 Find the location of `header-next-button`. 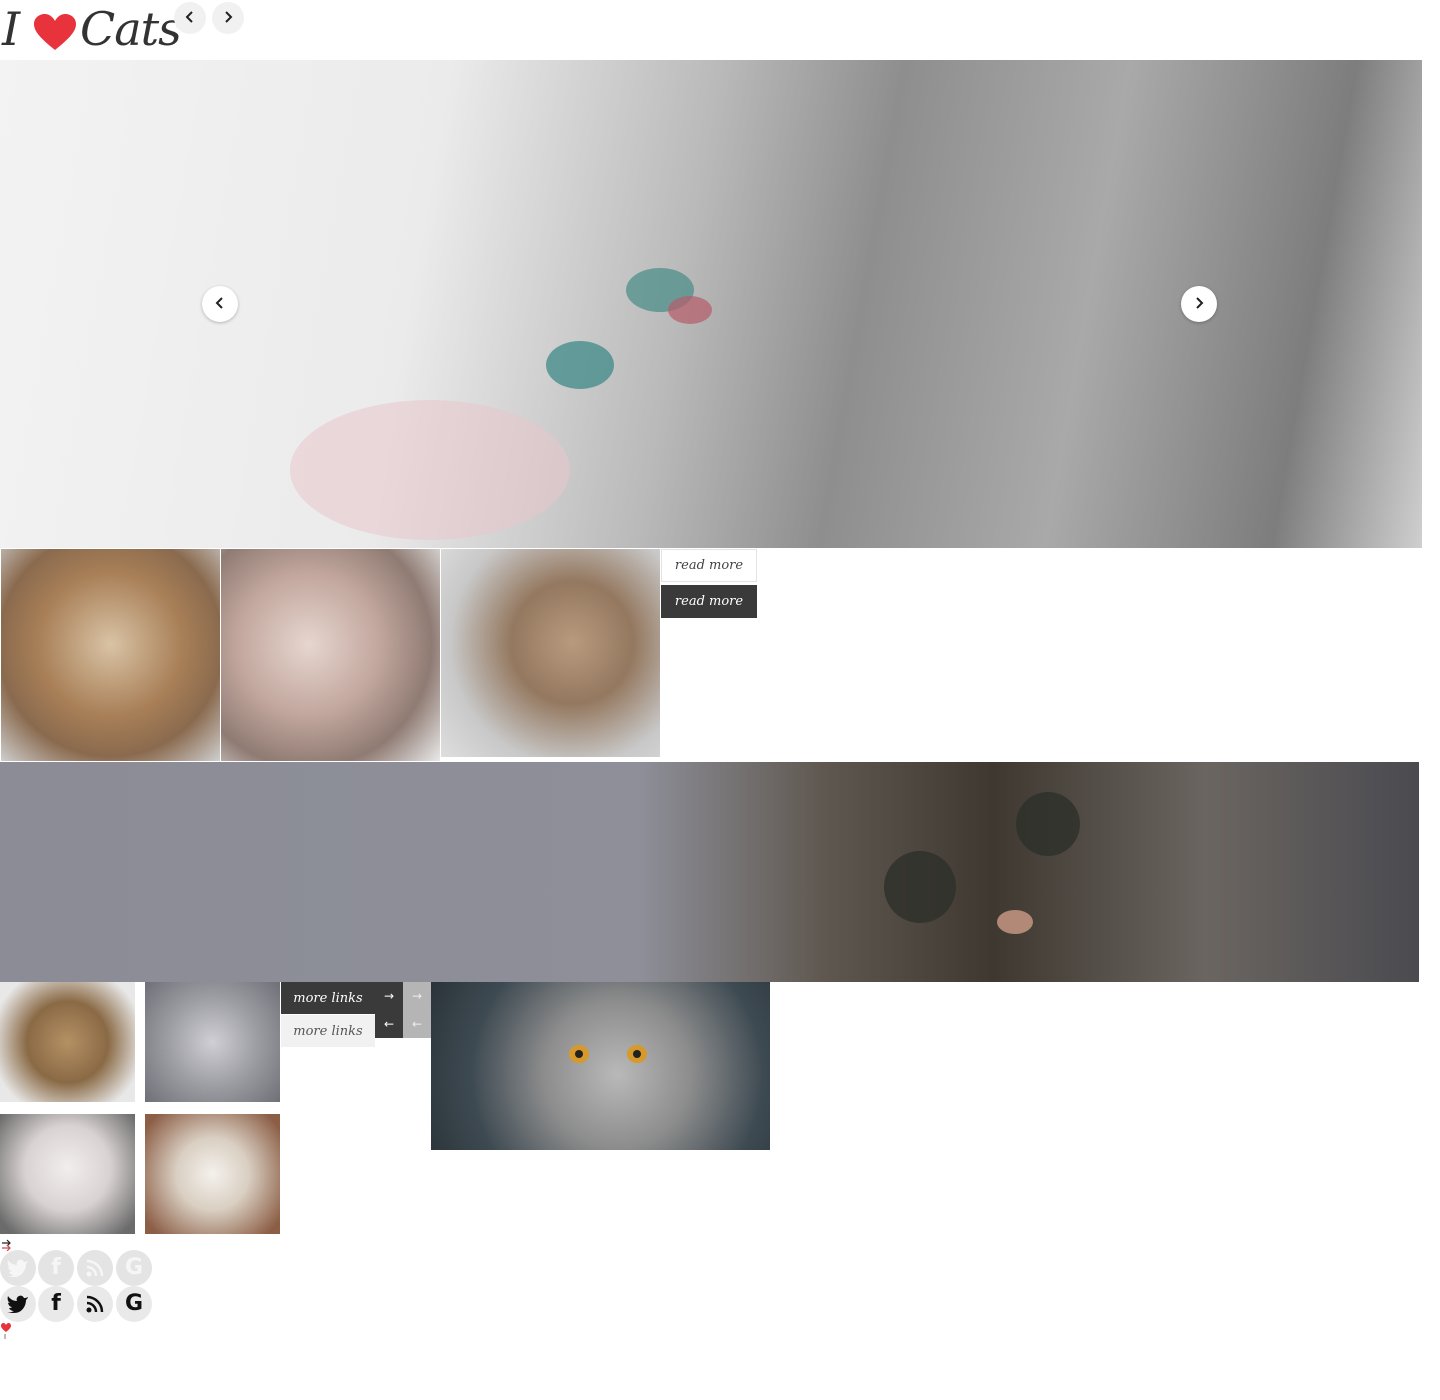

header-next-button is located at coordinates (228, 18).